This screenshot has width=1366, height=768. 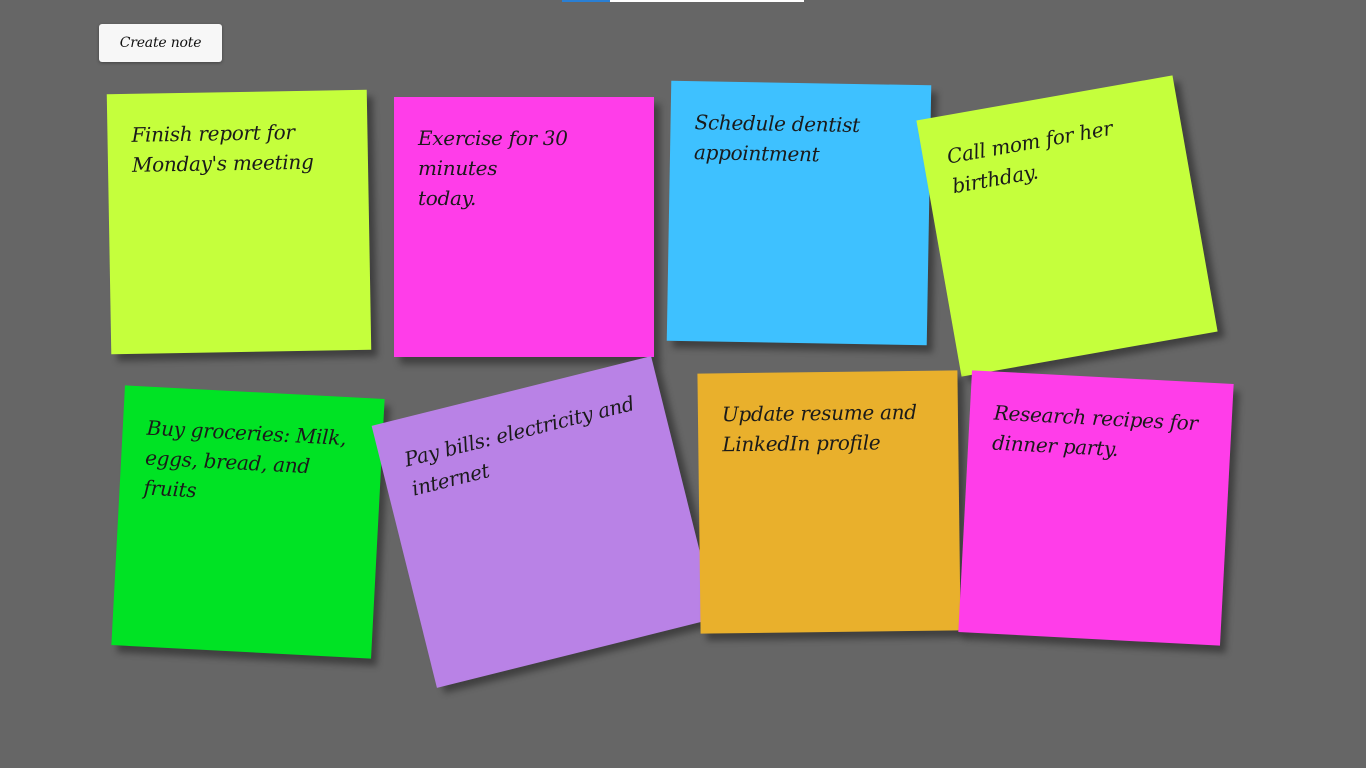 What do you see at coordinates (800, 139) in the screenshot?
I see `note-text: Schedule dentist appointment` at bounding box center [800, 139].